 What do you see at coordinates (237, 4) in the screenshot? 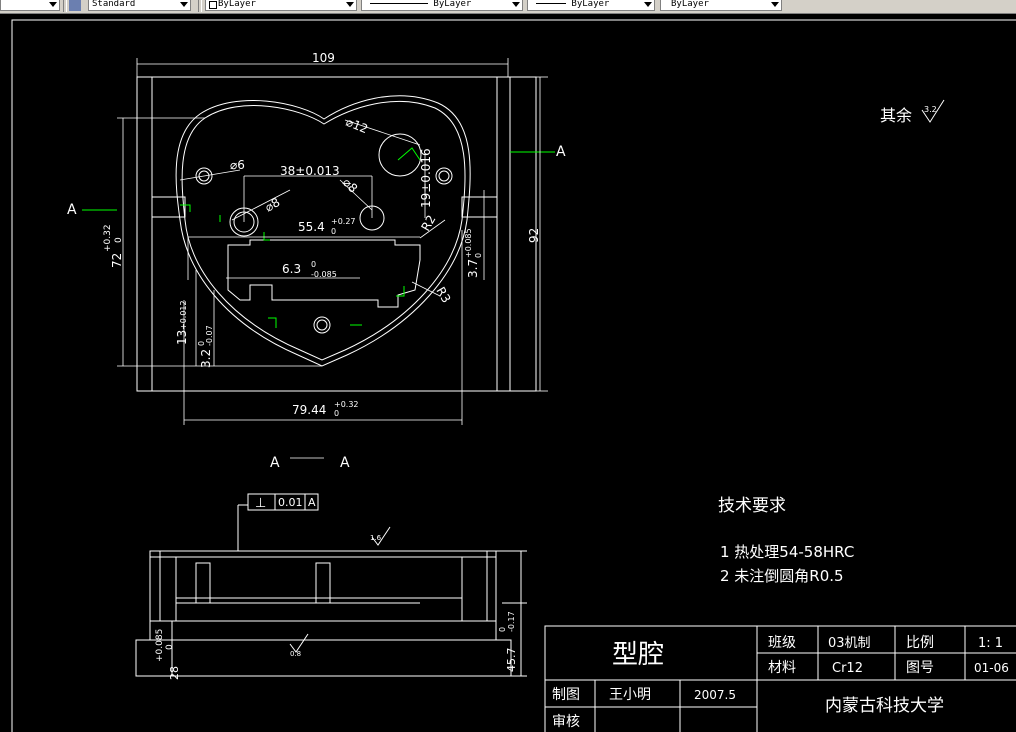
I see `layer-color-value: ByLayer` at bounding box center [237, 4].